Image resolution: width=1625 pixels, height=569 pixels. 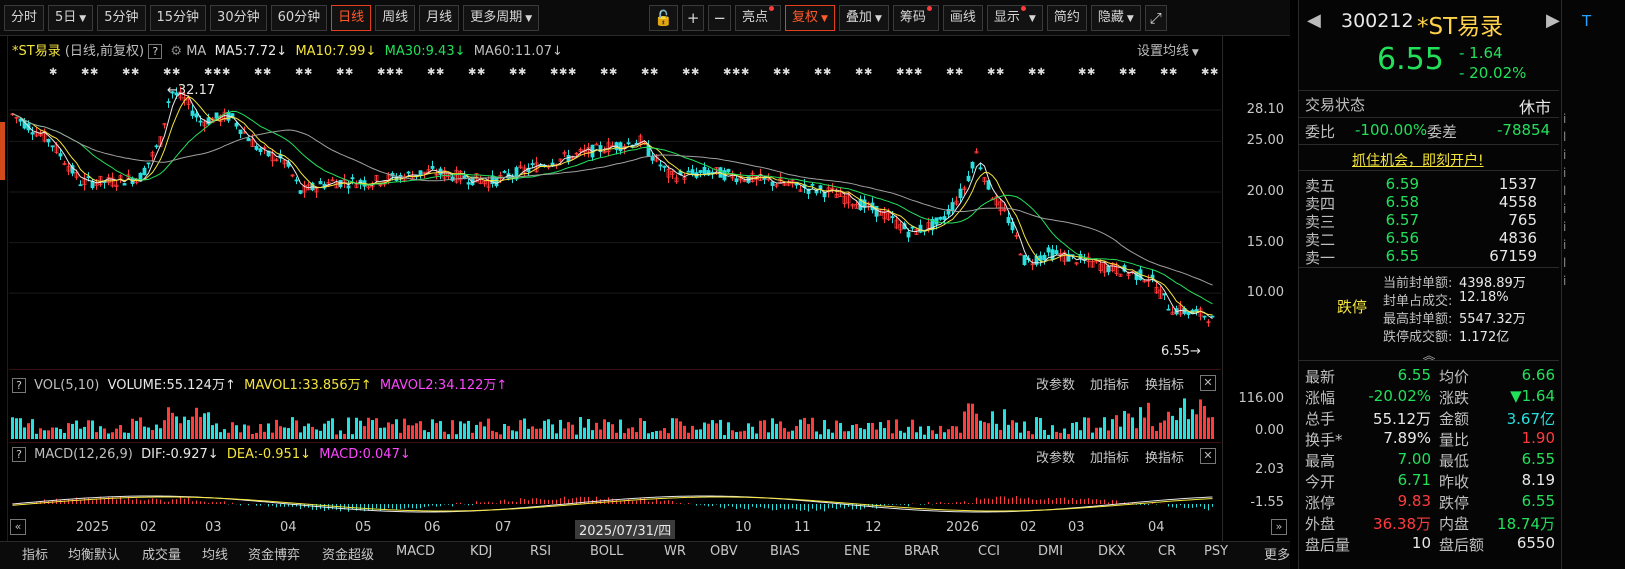 What do you see at coordinates (1055, 383) in the screenshot?
I see `vol-edit-params-button: 改参数` at bounding box center [1055, 383].